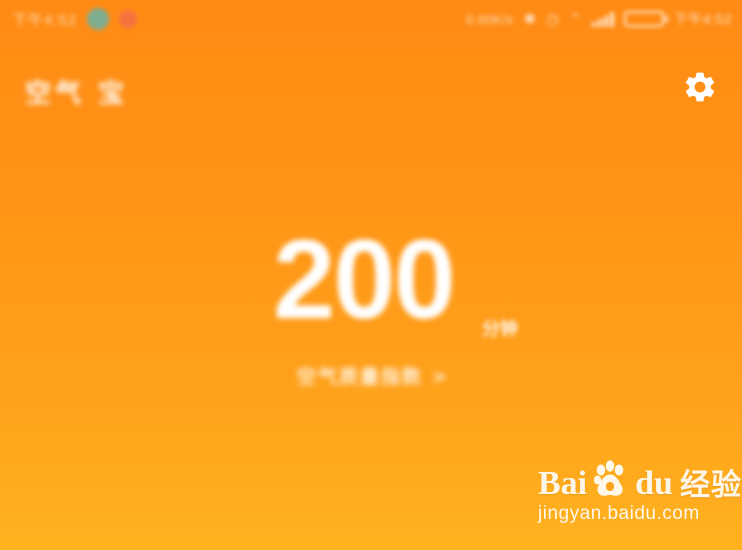  Describe the element at coordinates (553, 19) in the screenshot. I see `alarm-icon: ◷` at that location.